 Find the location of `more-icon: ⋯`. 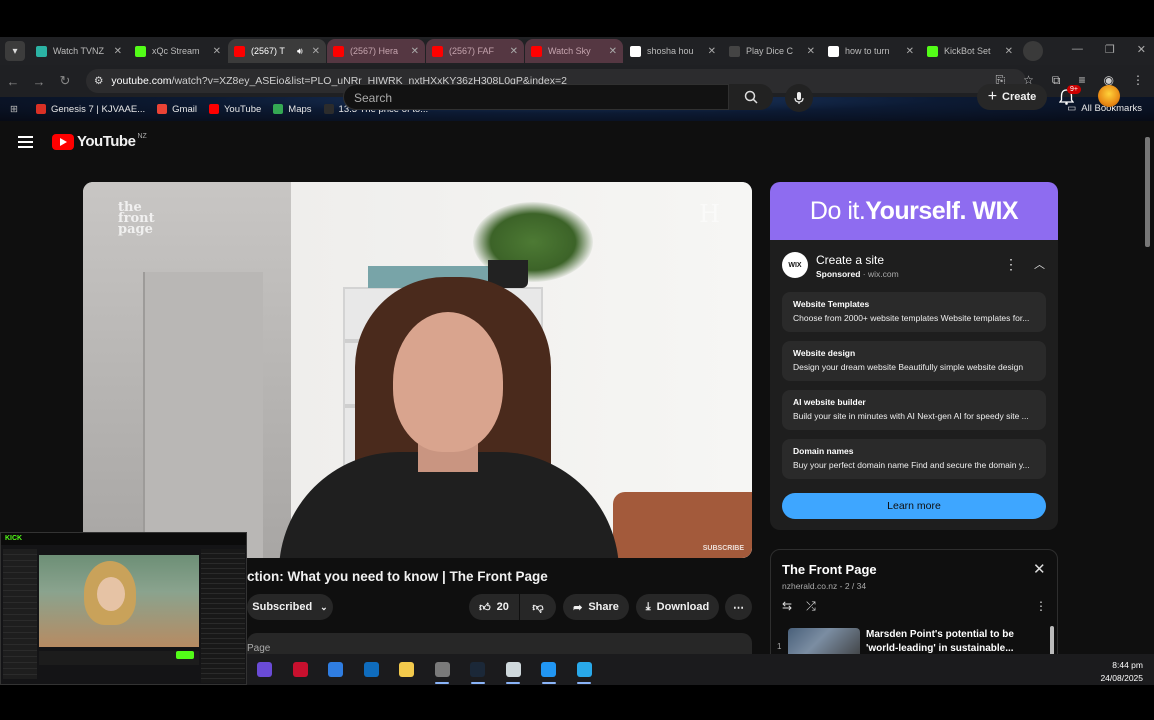

more-icon: ⋯ is located at coordinates (738, 607).